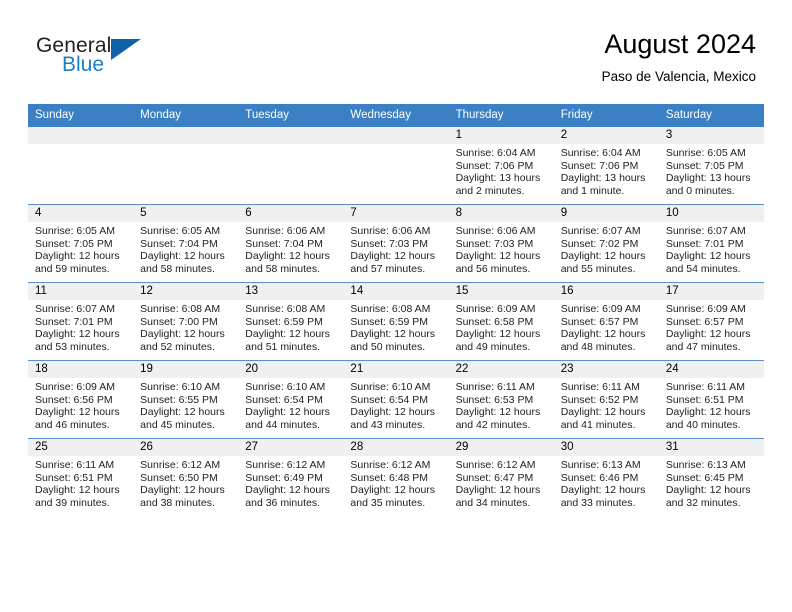 Image resolution: width=792 pixels, height=612 pixels. What do you see at coordinates (74, 399) in the screenshot?
I see `sunset-text: Sunset: 6:56 PM` at bounding box center [74, 399].